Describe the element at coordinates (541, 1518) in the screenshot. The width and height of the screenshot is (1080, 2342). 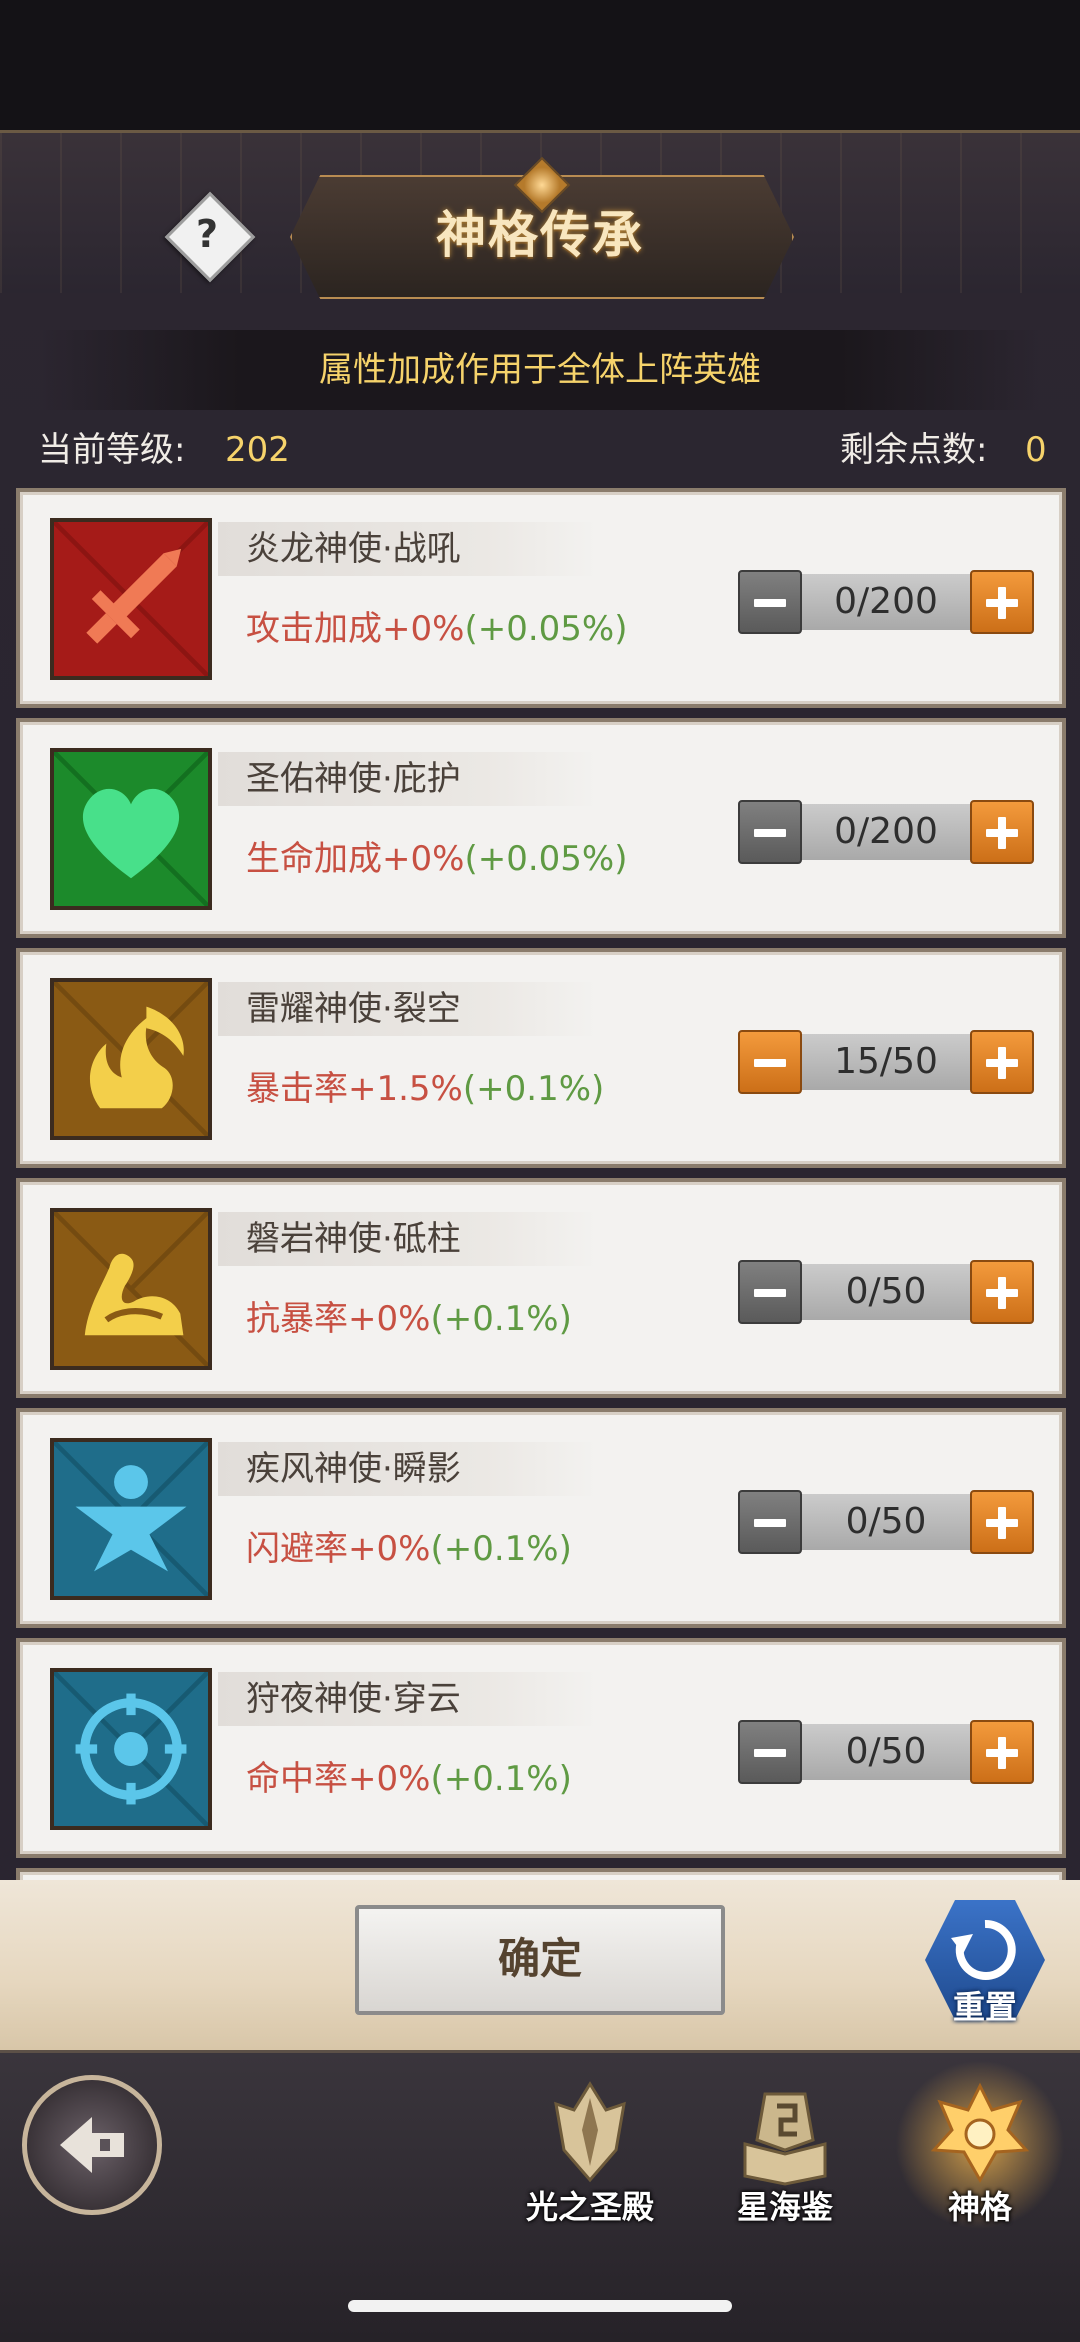
I see `talent-card: 疾风神使·瞬影 闪避率+0%(+0.1%) 0/50` at that location.